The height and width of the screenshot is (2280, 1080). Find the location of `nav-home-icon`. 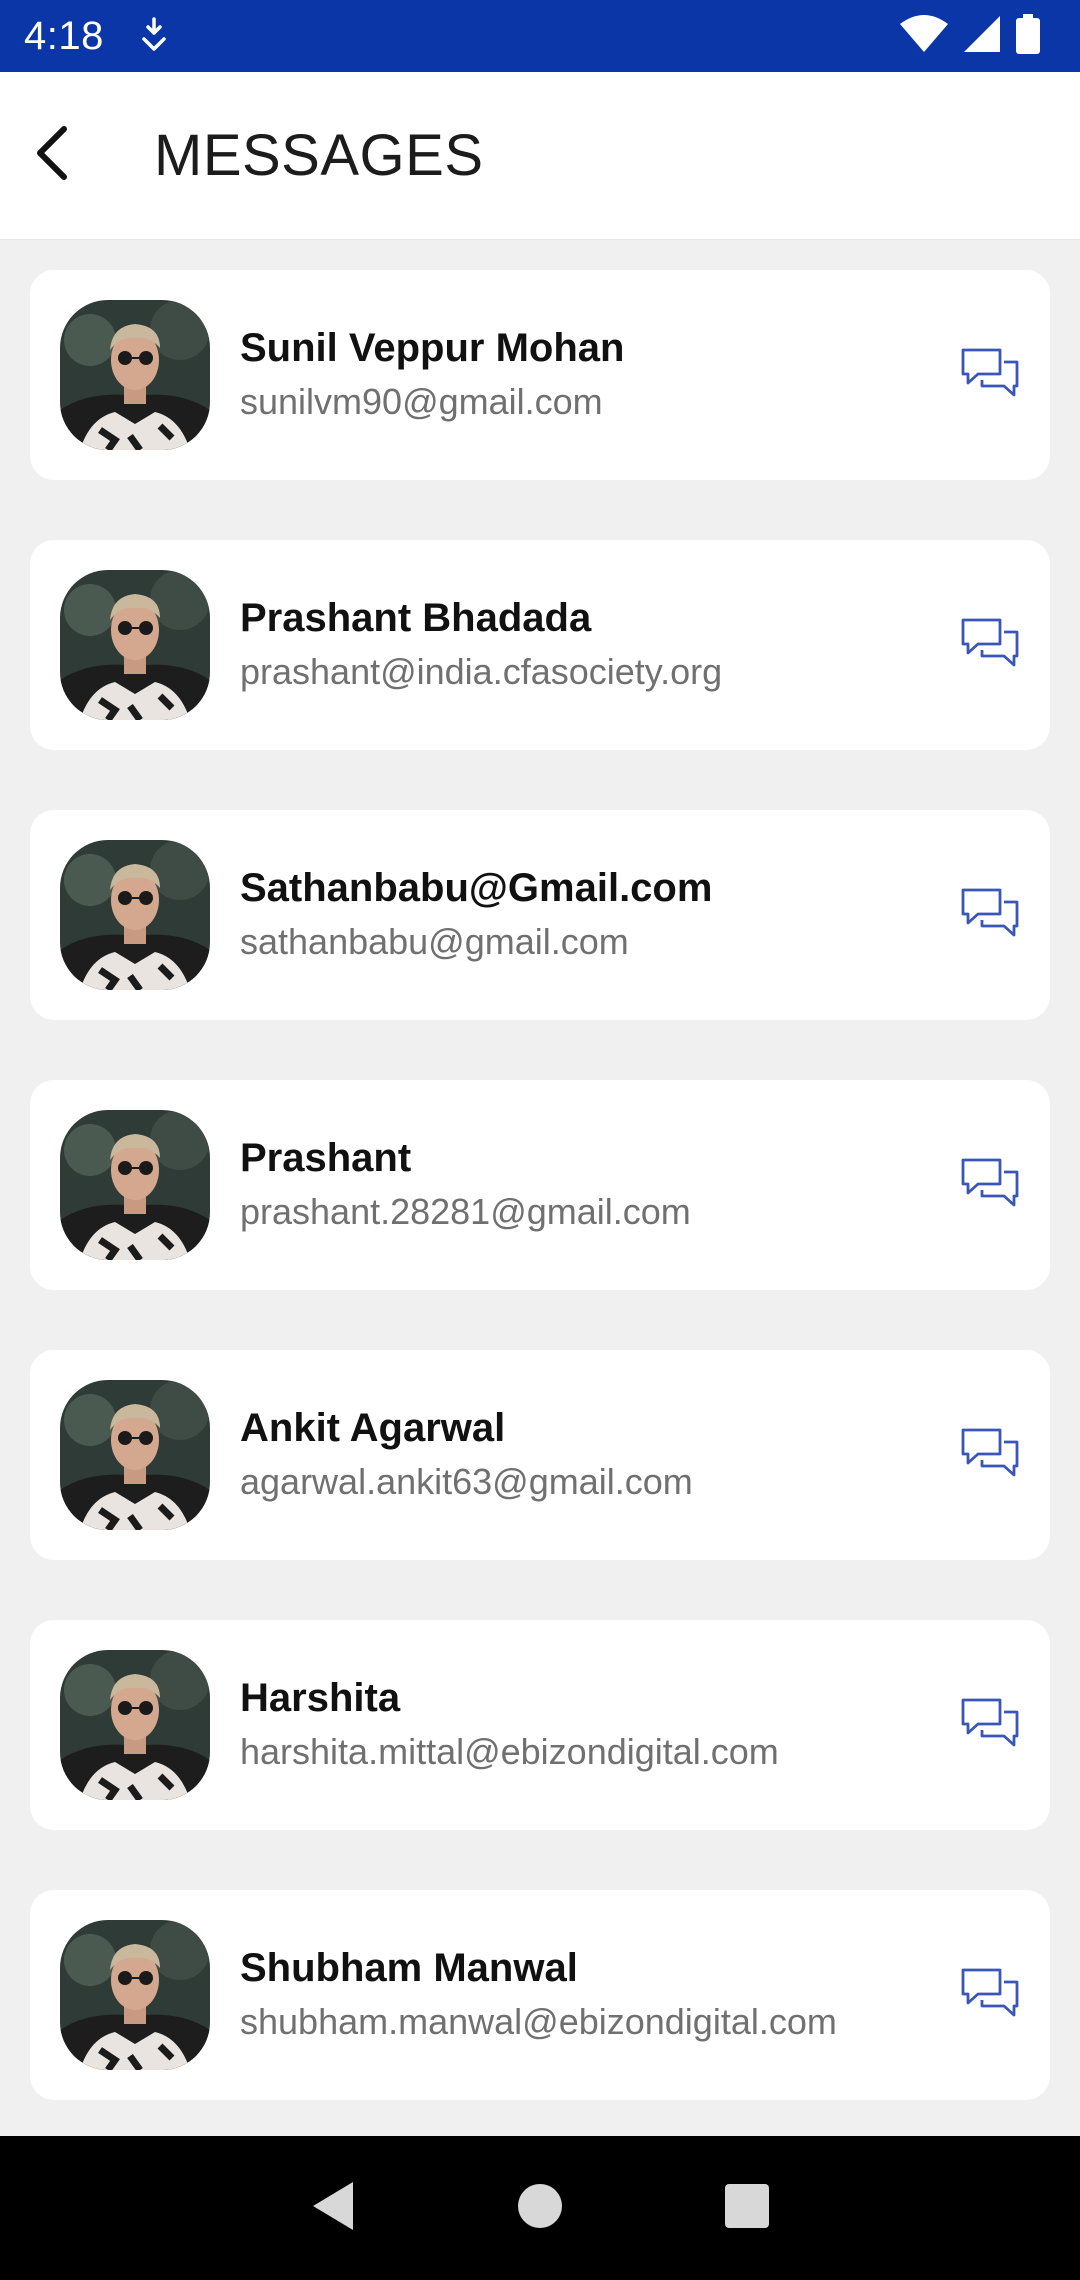

nav-home-icon is located at coordinates (540, 2208).